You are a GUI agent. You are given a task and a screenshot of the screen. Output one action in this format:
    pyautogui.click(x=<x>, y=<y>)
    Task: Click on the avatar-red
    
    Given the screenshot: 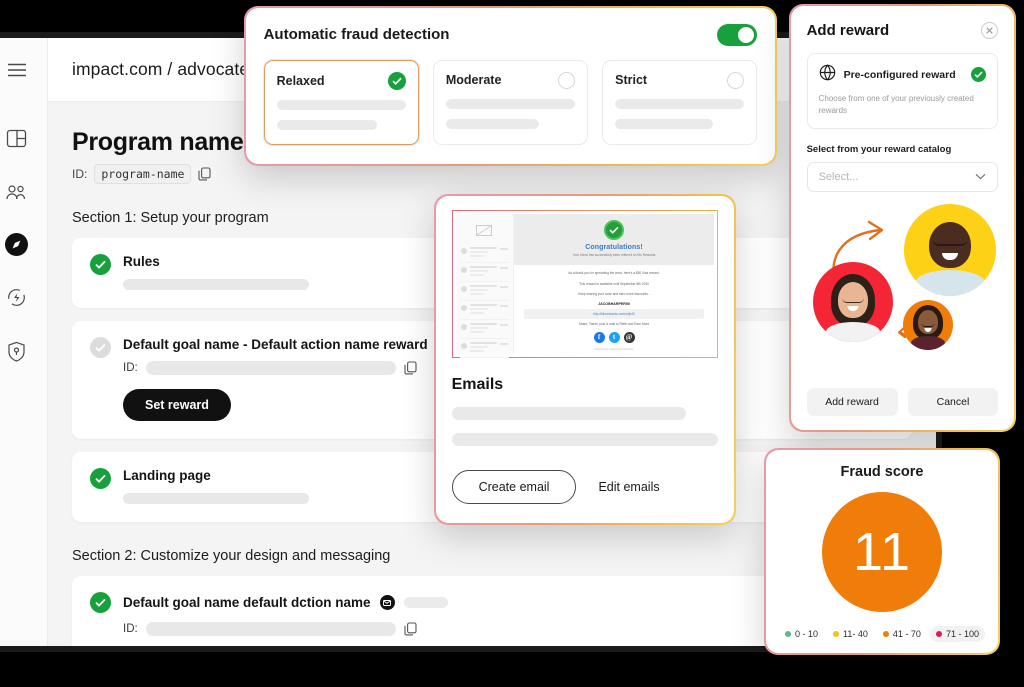 What is the action you would take?
    pyautogui.click(x=852, y=302)
    